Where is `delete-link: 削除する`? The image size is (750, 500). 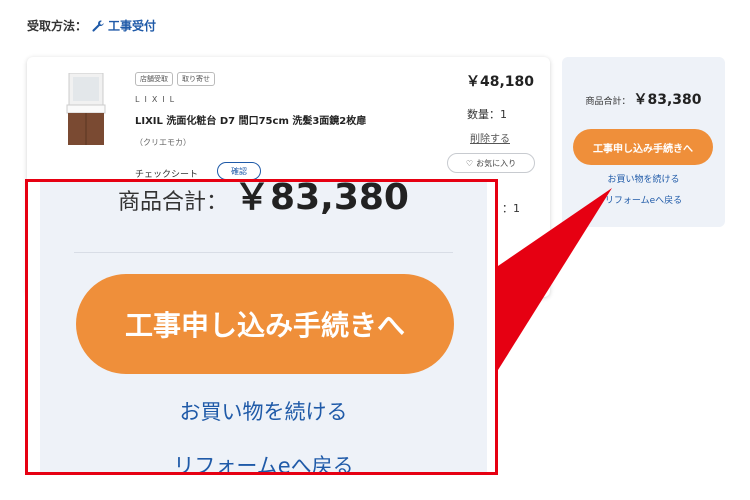 delete-link: 削除する is located at coordinates (490, 137).